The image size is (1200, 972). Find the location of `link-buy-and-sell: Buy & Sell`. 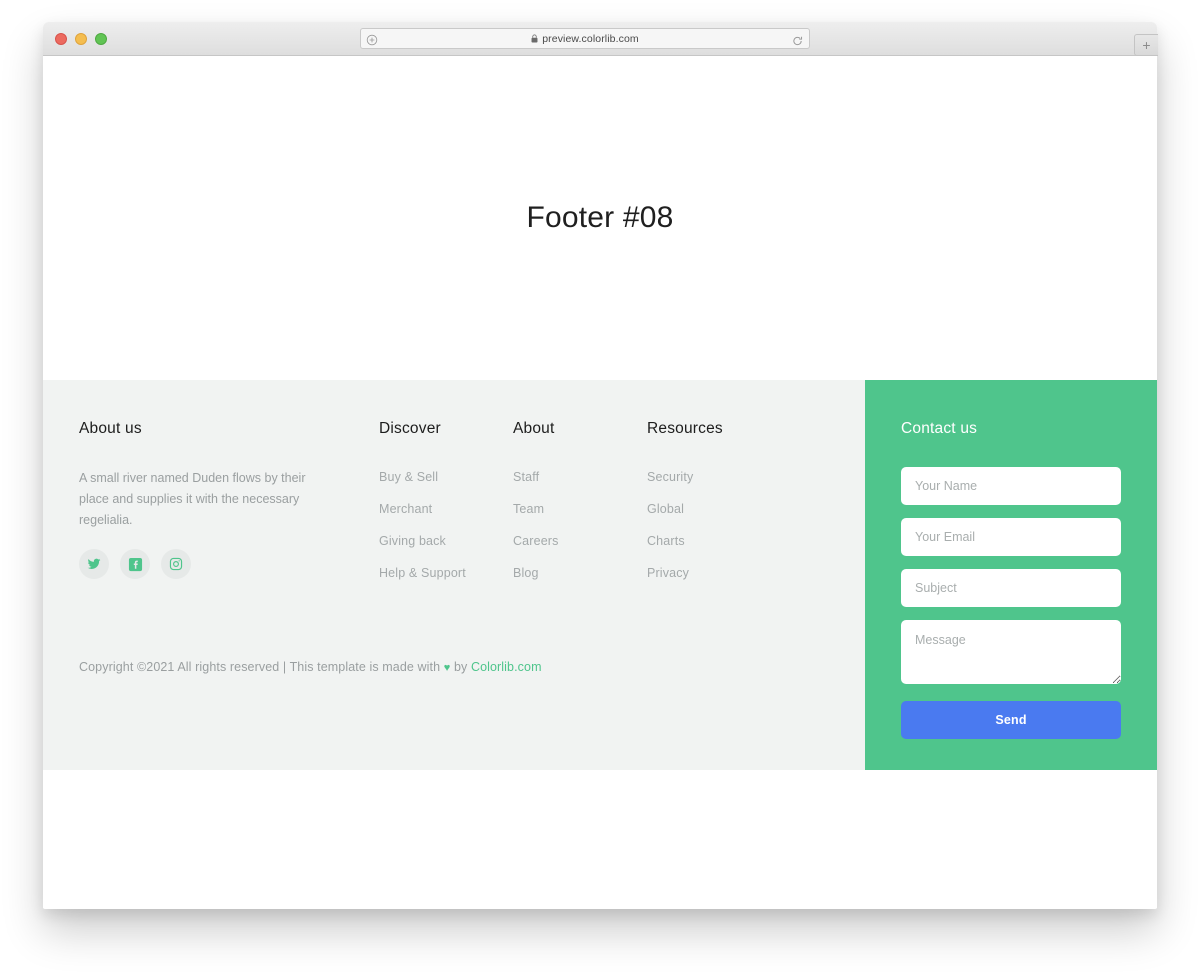

link-buy-and-sell: Buy & Sell is located at coordinates (408, 477).